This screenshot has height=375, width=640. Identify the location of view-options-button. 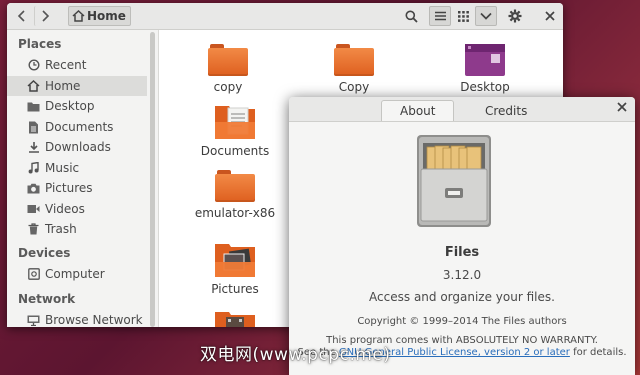
(486, 16).